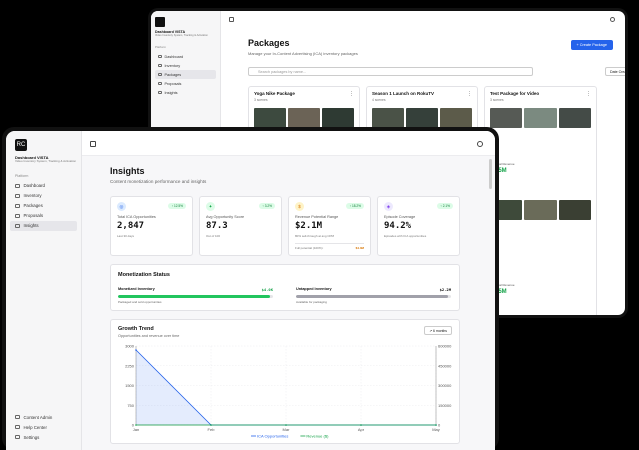 The height and width of the screenshot is (450, 639). What do you see at coordinates (272, 436) in the screenshot?
I see `legend-label: ICA Opportunities` at bounding box center [272, 436].